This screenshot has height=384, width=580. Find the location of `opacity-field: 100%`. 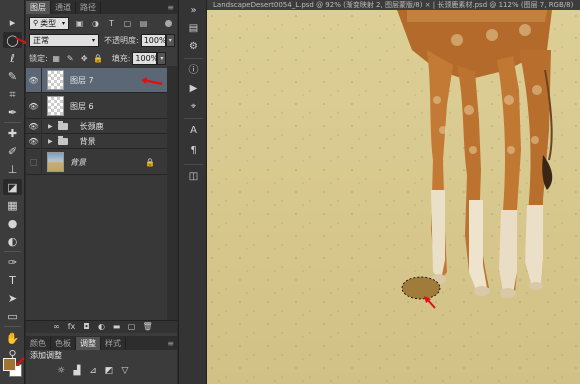

opacity-field: 100% is located at coordinates (153, 40).